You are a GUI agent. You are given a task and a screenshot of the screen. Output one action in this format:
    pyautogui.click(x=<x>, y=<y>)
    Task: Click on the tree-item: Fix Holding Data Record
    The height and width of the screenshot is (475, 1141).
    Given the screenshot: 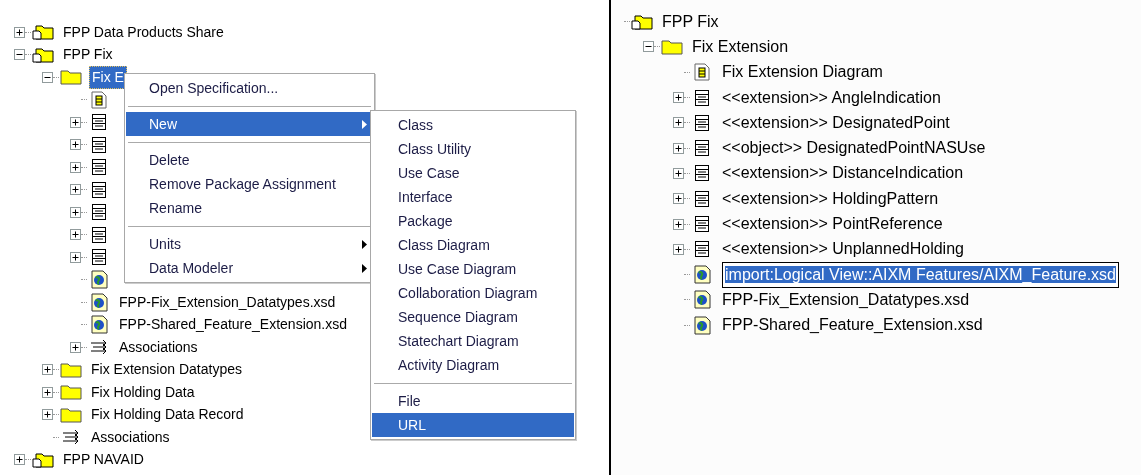 What is the action you would take?
    pyautogui.click(x=167, y=415)
    